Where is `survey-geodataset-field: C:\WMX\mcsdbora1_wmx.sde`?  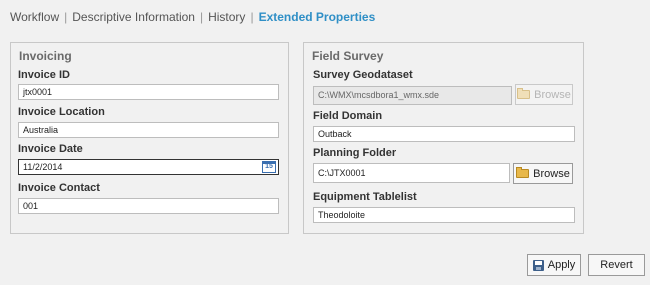
survey-geodataset-field: C:\WMX\mcsdbora1_wmx.sde is located at coordinates (412, 95).